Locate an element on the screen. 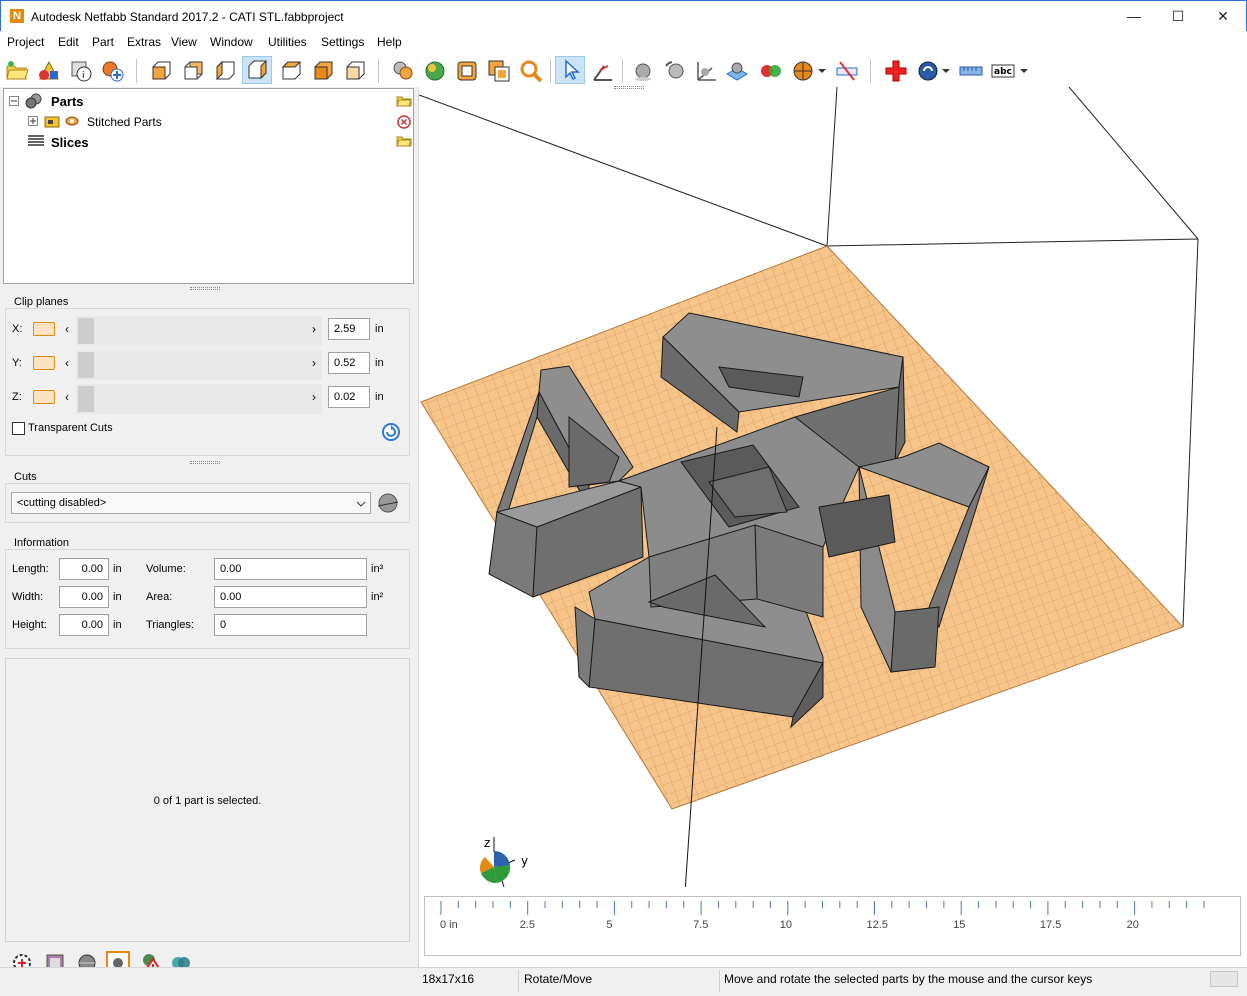 This screenshot has height=996, width=1247. toolbar-separator is located at coordinates (378, 71).